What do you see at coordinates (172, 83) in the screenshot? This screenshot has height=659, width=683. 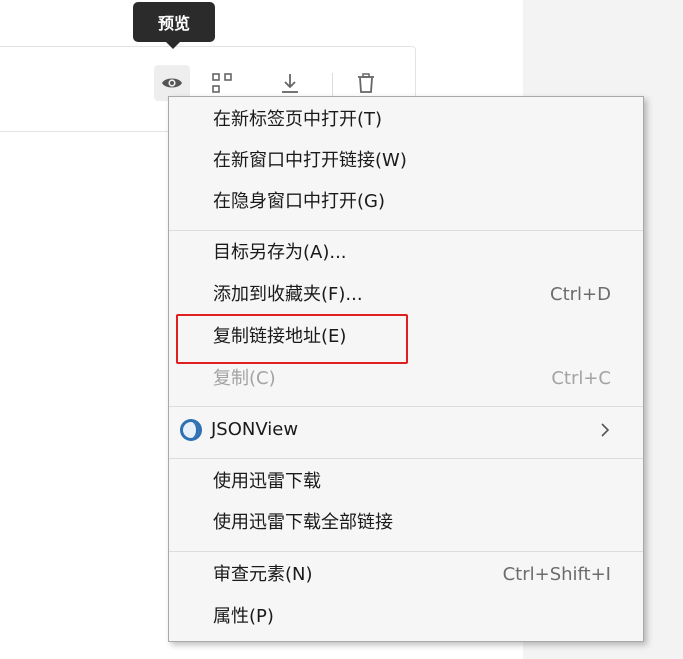 I see `eye-icon` at bounding box center [172, 83].